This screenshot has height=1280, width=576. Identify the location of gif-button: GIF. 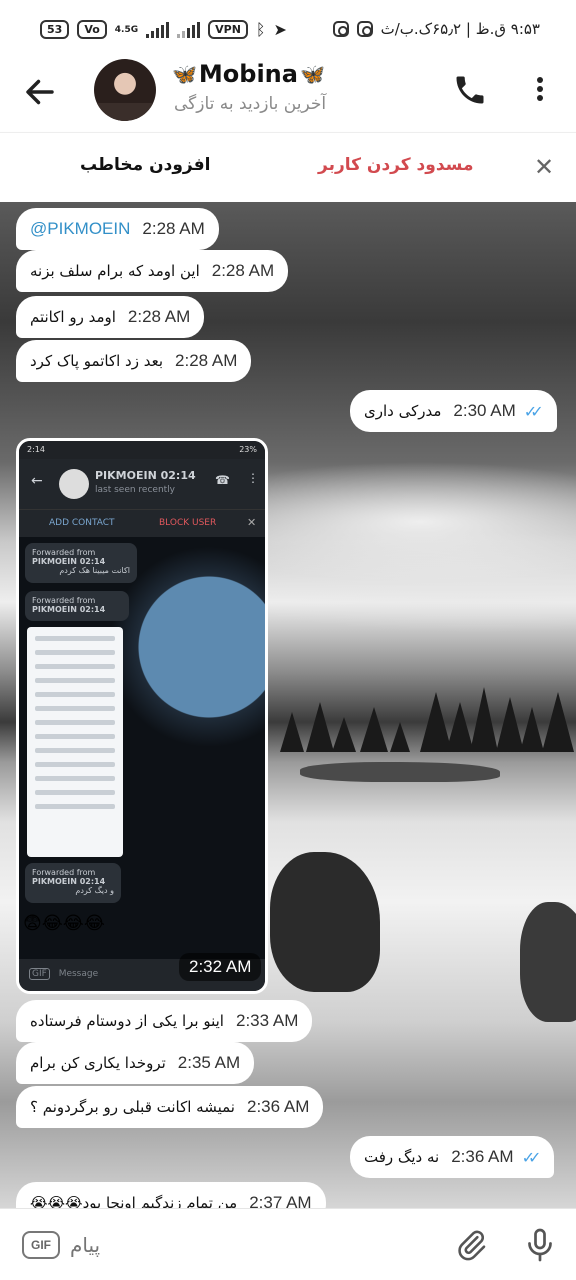
(41, 1245).